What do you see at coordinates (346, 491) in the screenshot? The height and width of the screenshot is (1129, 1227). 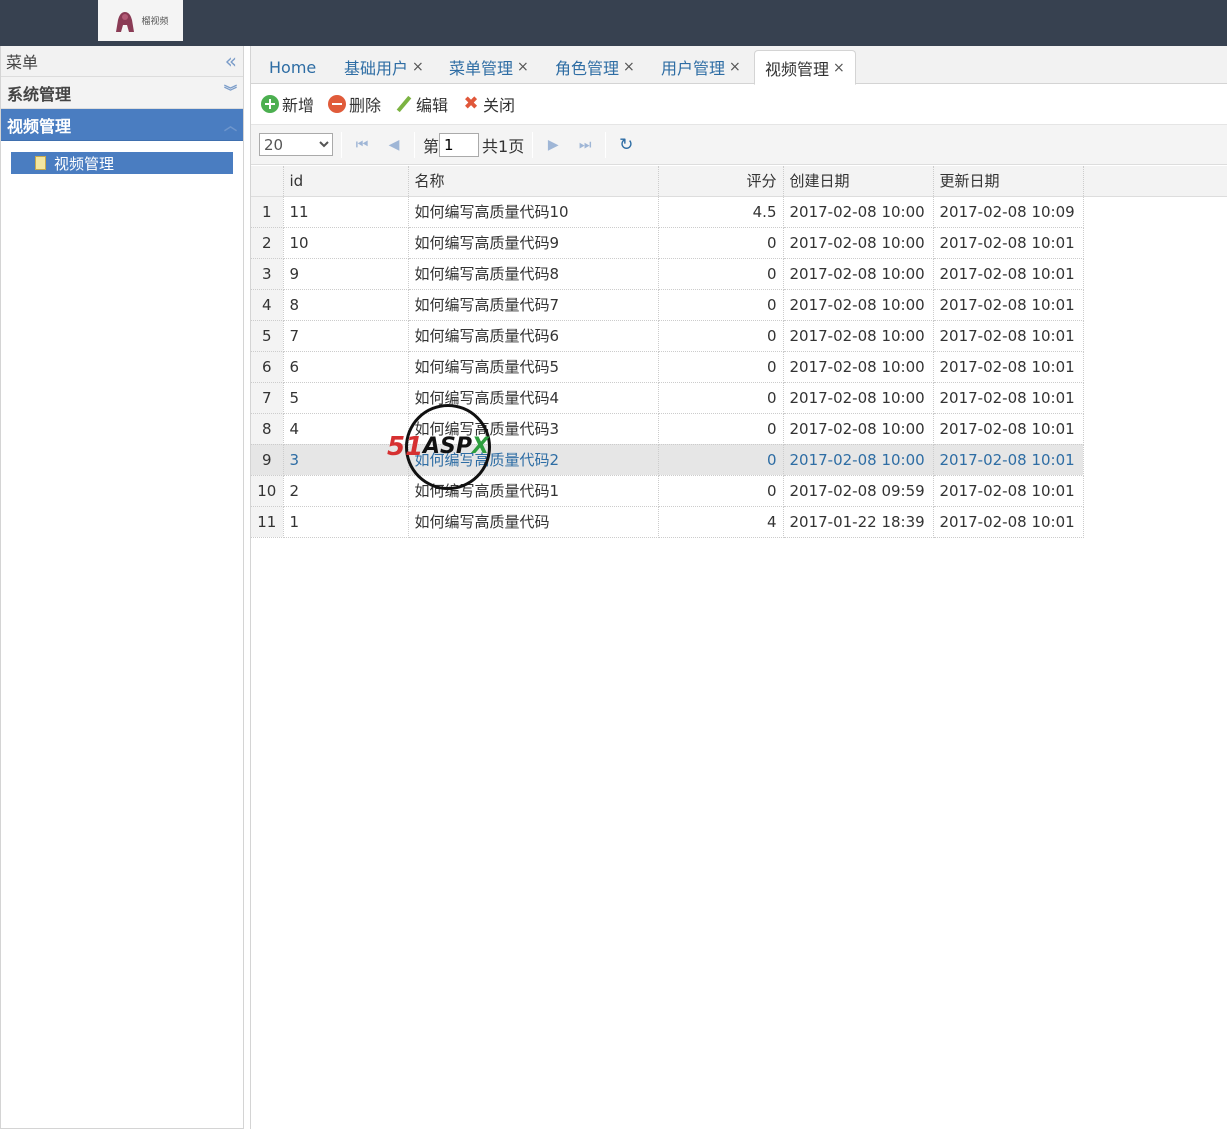 I see `cell-id: 2` at bounding box center [346, 491].